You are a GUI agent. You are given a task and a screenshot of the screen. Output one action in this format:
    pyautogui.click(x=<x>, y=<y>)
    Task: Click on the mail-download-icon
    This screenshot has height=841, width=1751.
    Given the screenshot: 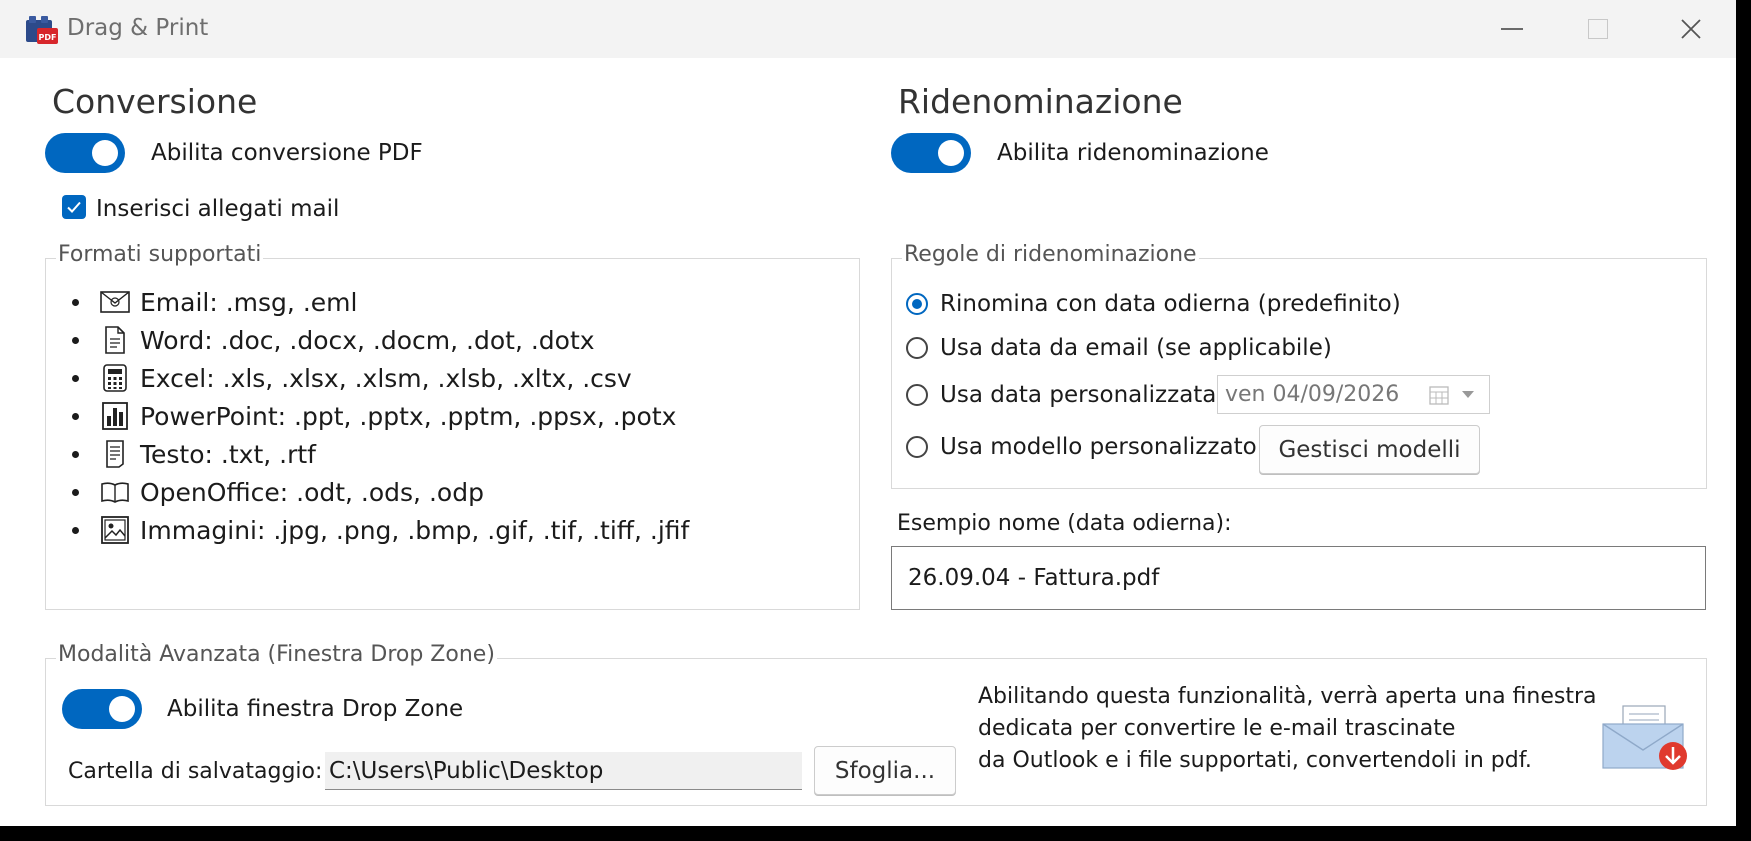 What is the action you would take?
    pyautogui.click(x=1644, y=737)
    